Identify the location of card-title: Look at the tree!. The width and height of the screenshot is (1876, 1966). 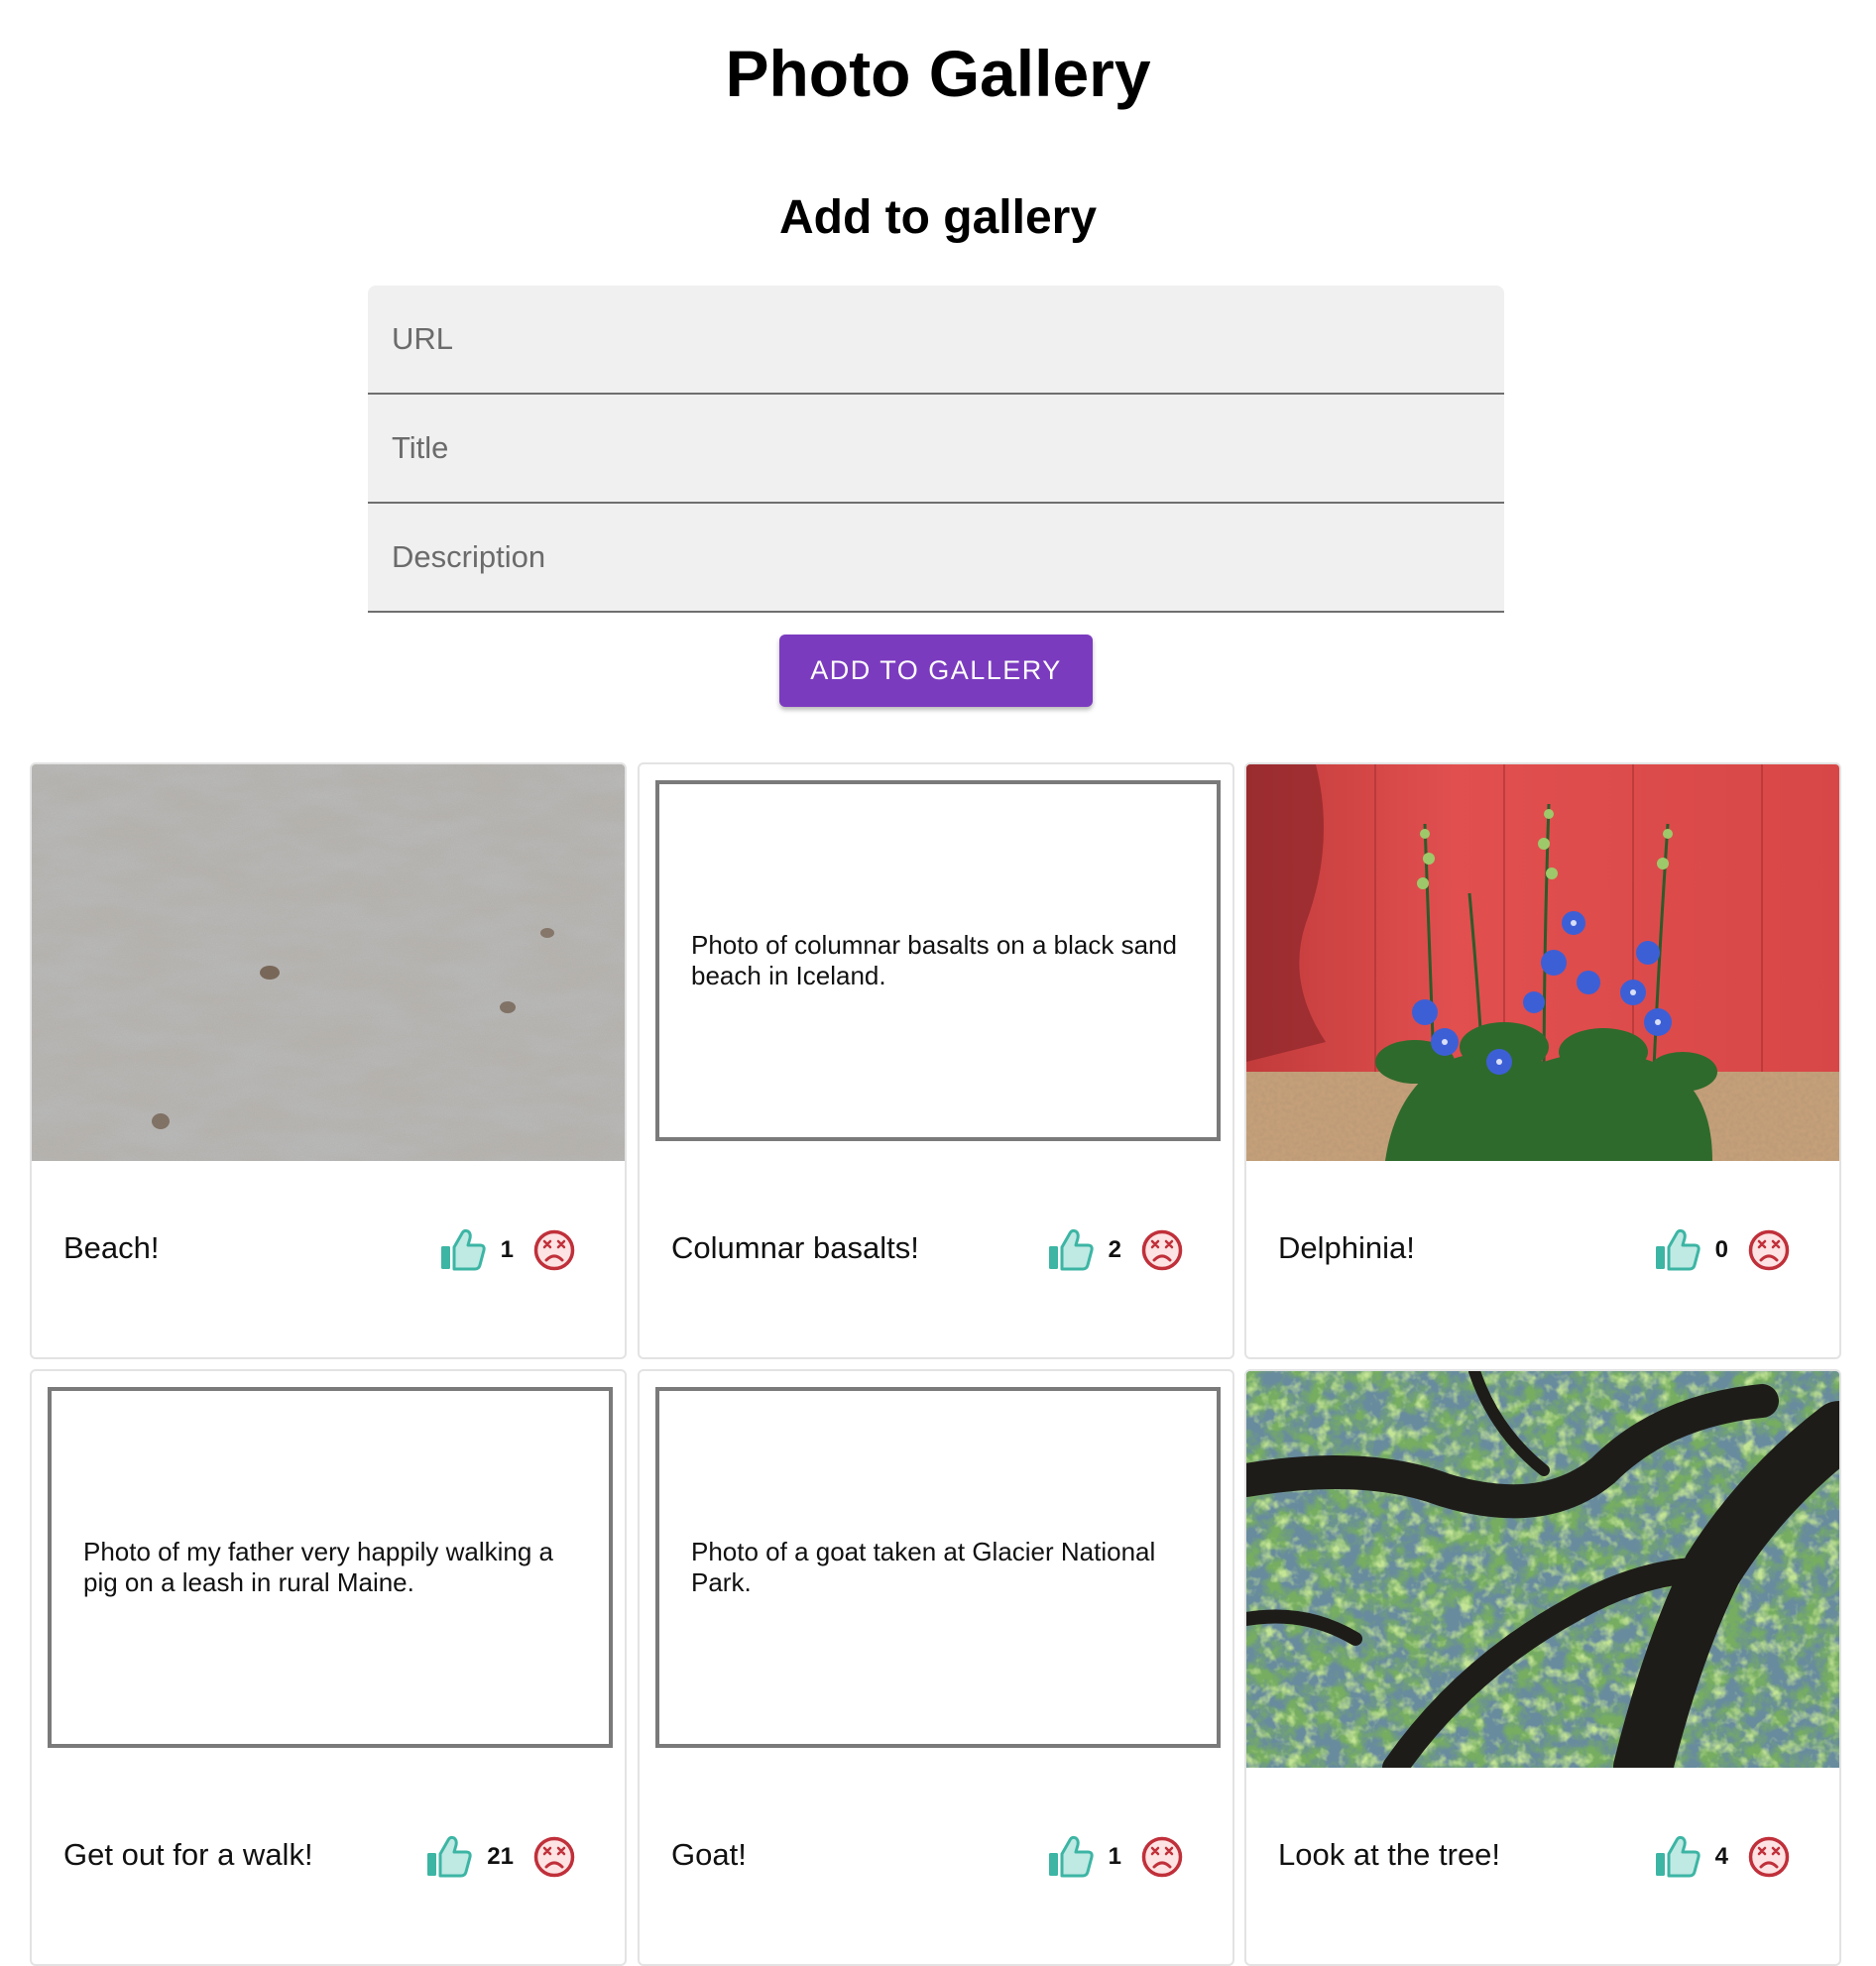
(1389, 1854).